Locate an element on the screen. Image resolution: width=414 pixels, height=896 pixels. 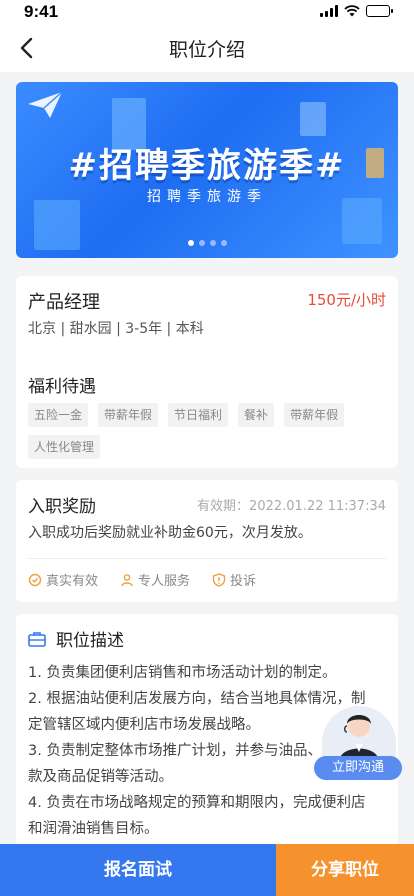
description-line: 4. 负责在市场战略规定的预算和期限内，完成便利店 is located at coordinates (197, 803).